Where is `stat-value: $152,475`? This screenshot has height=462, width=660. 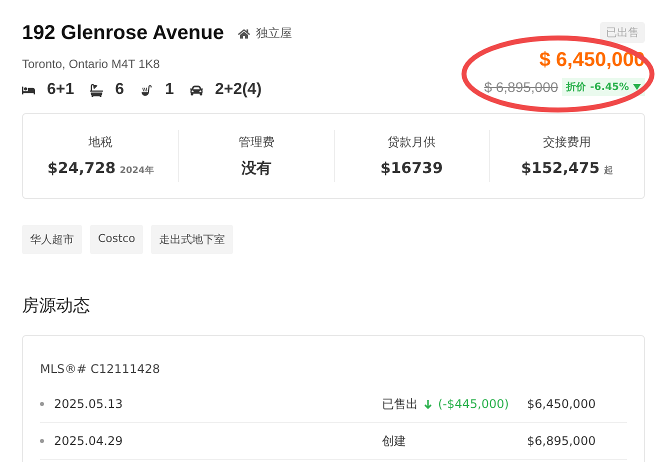
stat-value: $152,475 is located at coordinates (560, 168).